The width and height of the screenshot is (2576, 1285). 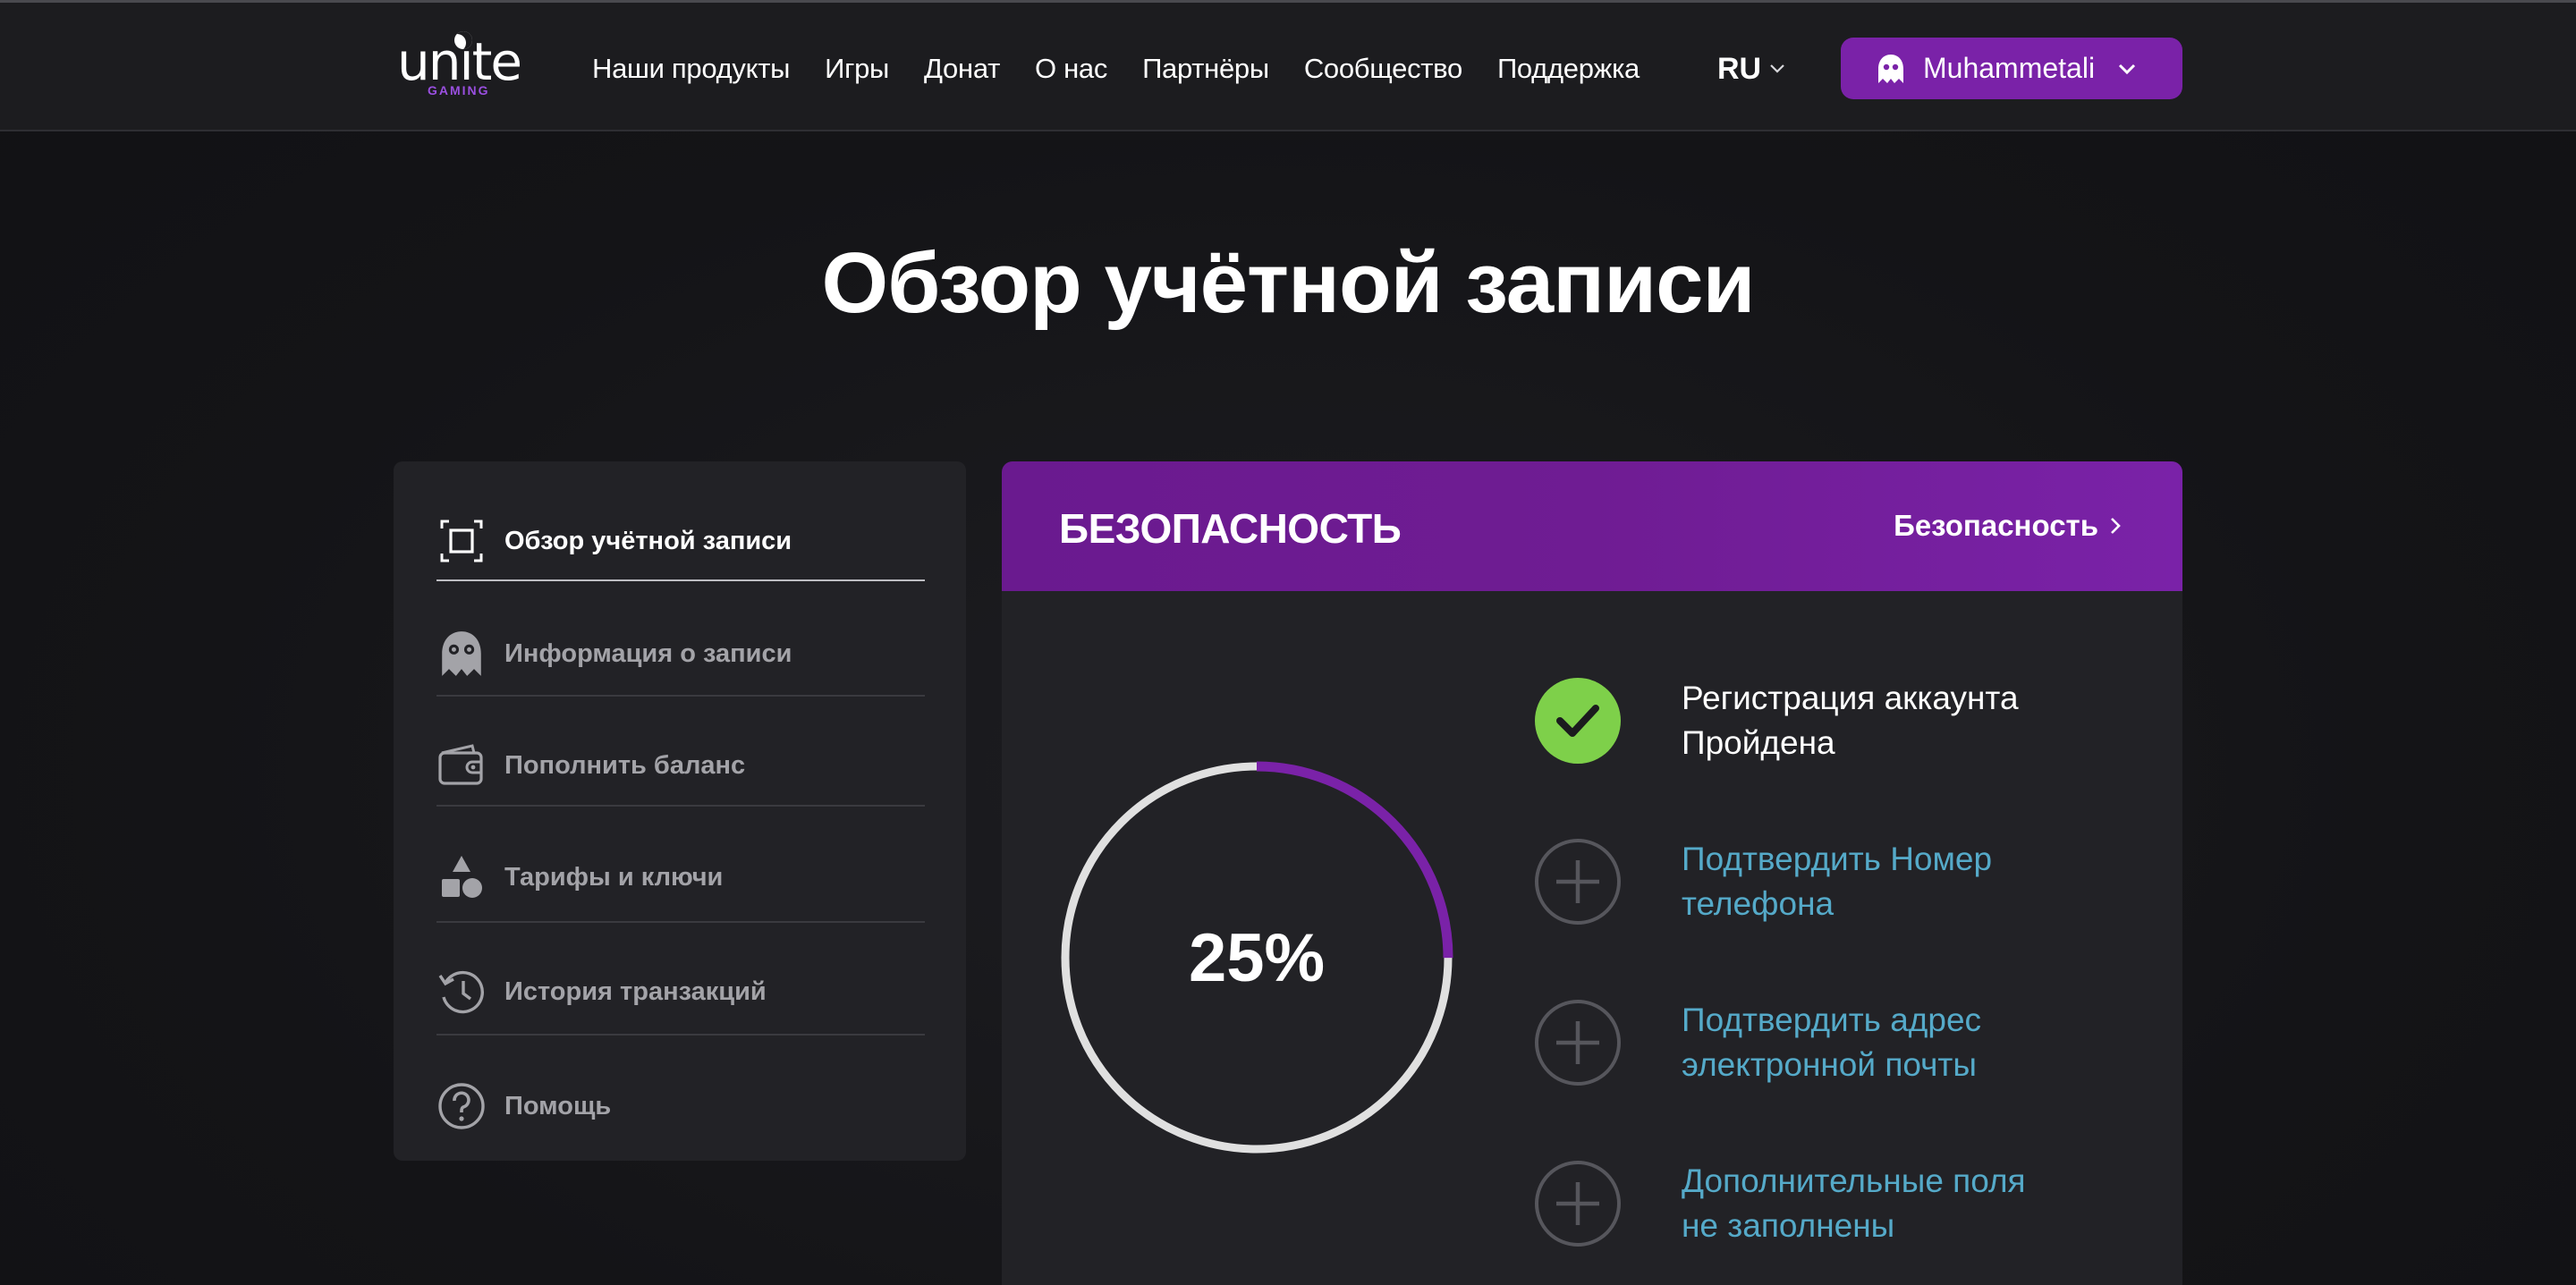 What do you see at coordinates (680, 811) in the screenshot?
I see `account-sidebar: Обзор учётной записи Информация о записи` at bounding box center [680, 811].